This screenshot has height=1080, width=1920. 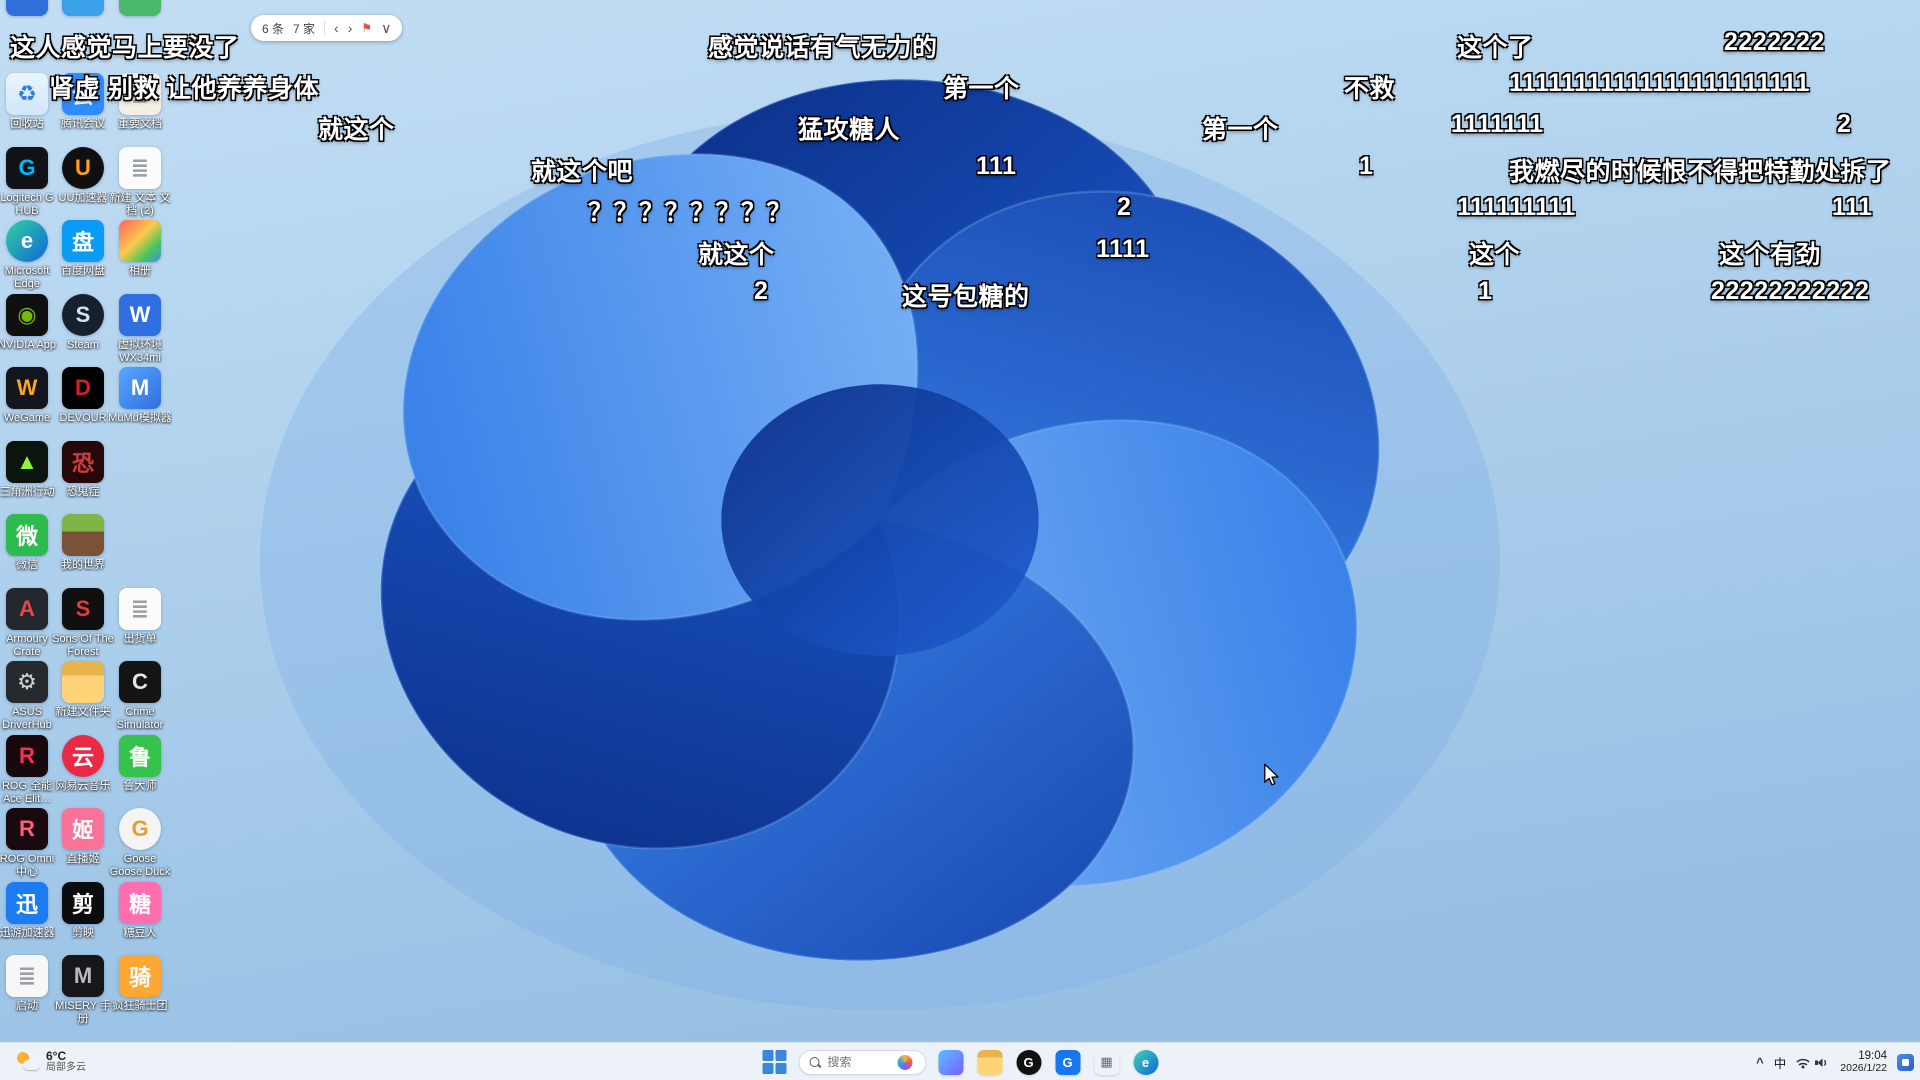 What do you see at coordinates (83, 418) in the screenshot?
I see `desktop-icon-label: DEVOUR` at bounding box center [83, 418].